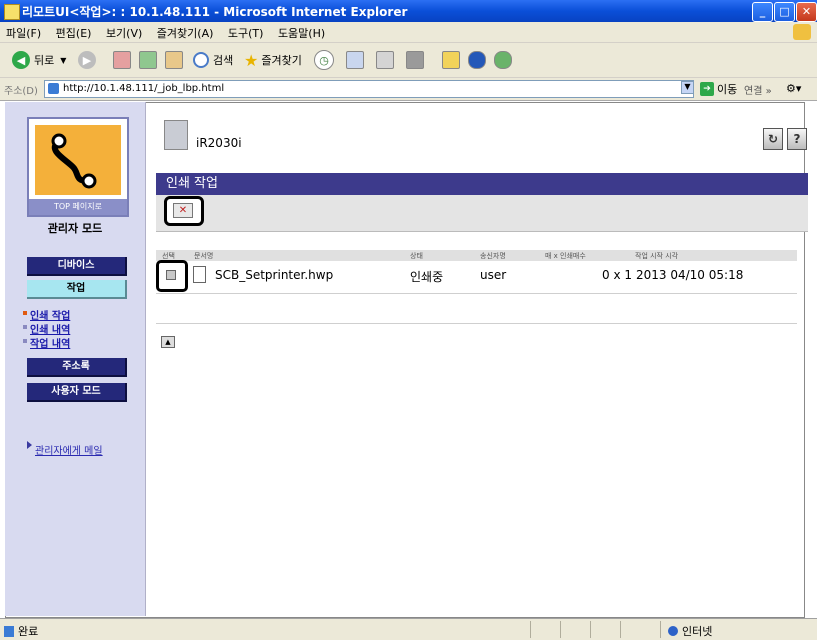  I want to click on menu-bar: 파일(F) 편집(E) 보기(V) 즐겨찾기(A) 도구(T) 도움말(H), so click(408, 32).